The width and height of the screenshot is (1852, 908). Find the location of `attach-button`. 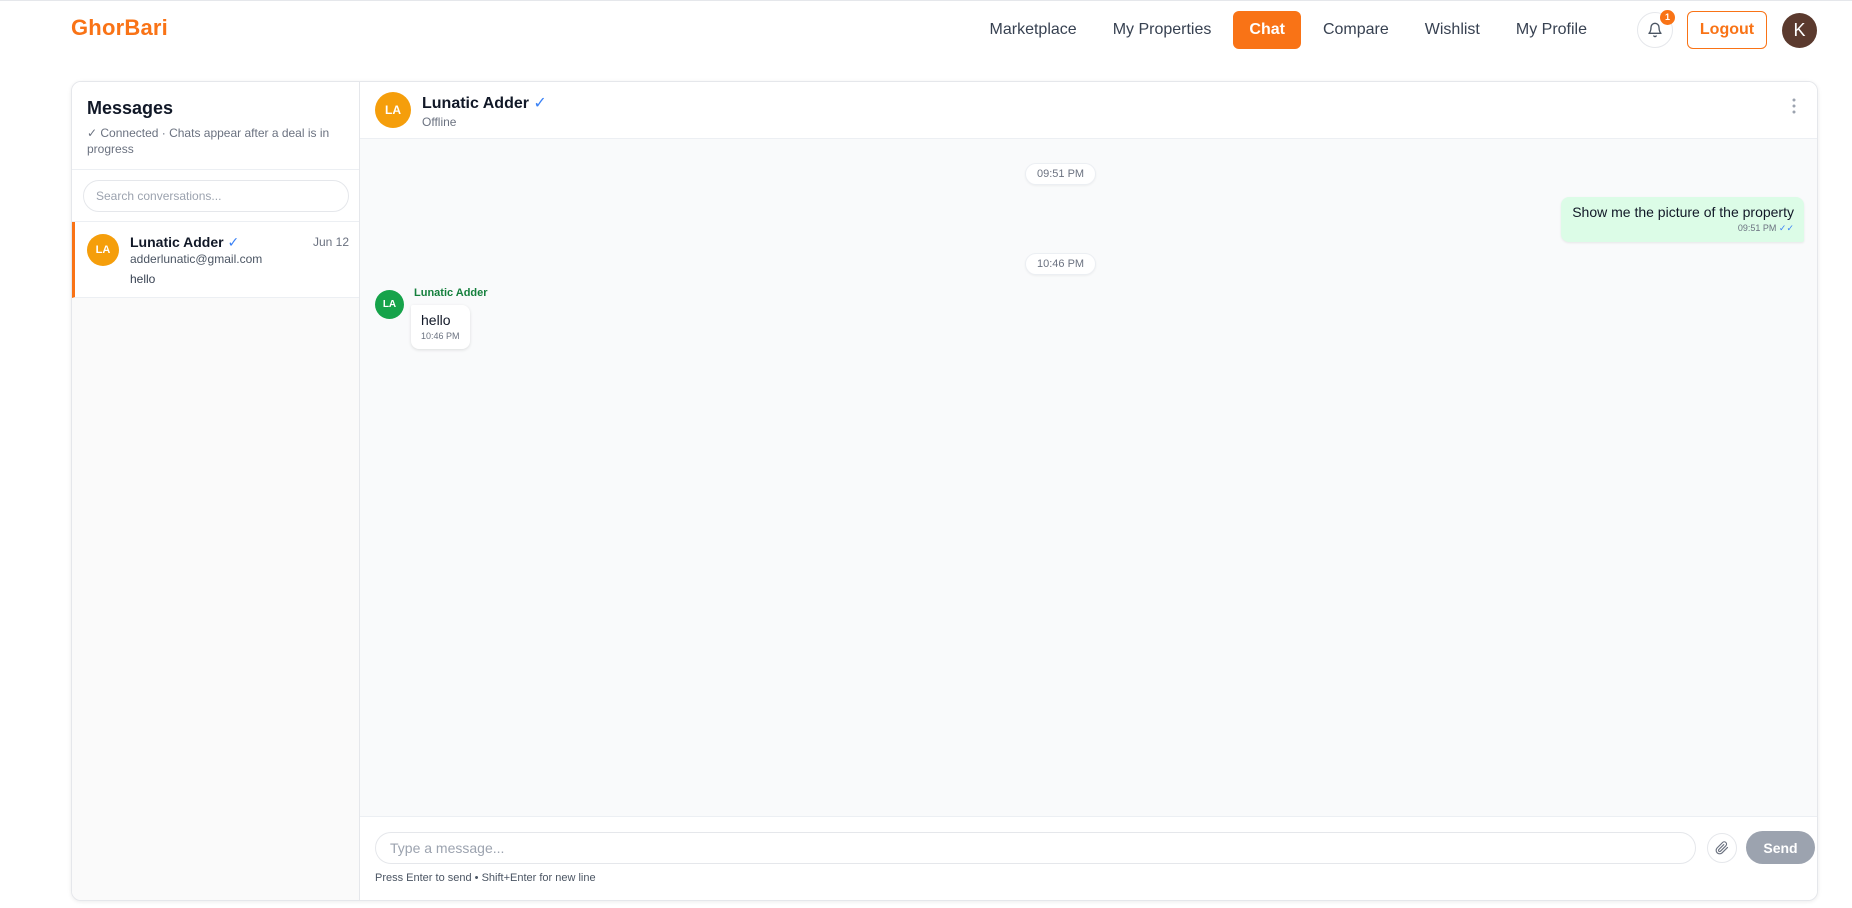

attach-button is located at coordinates (1722, 848).